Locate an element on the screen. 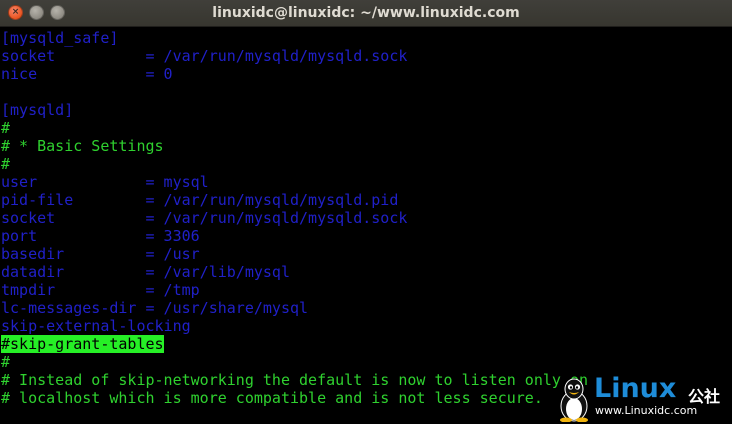 The image size is (732, 424). terminal-line: port = 3306 is located at coordinates (100, 236).